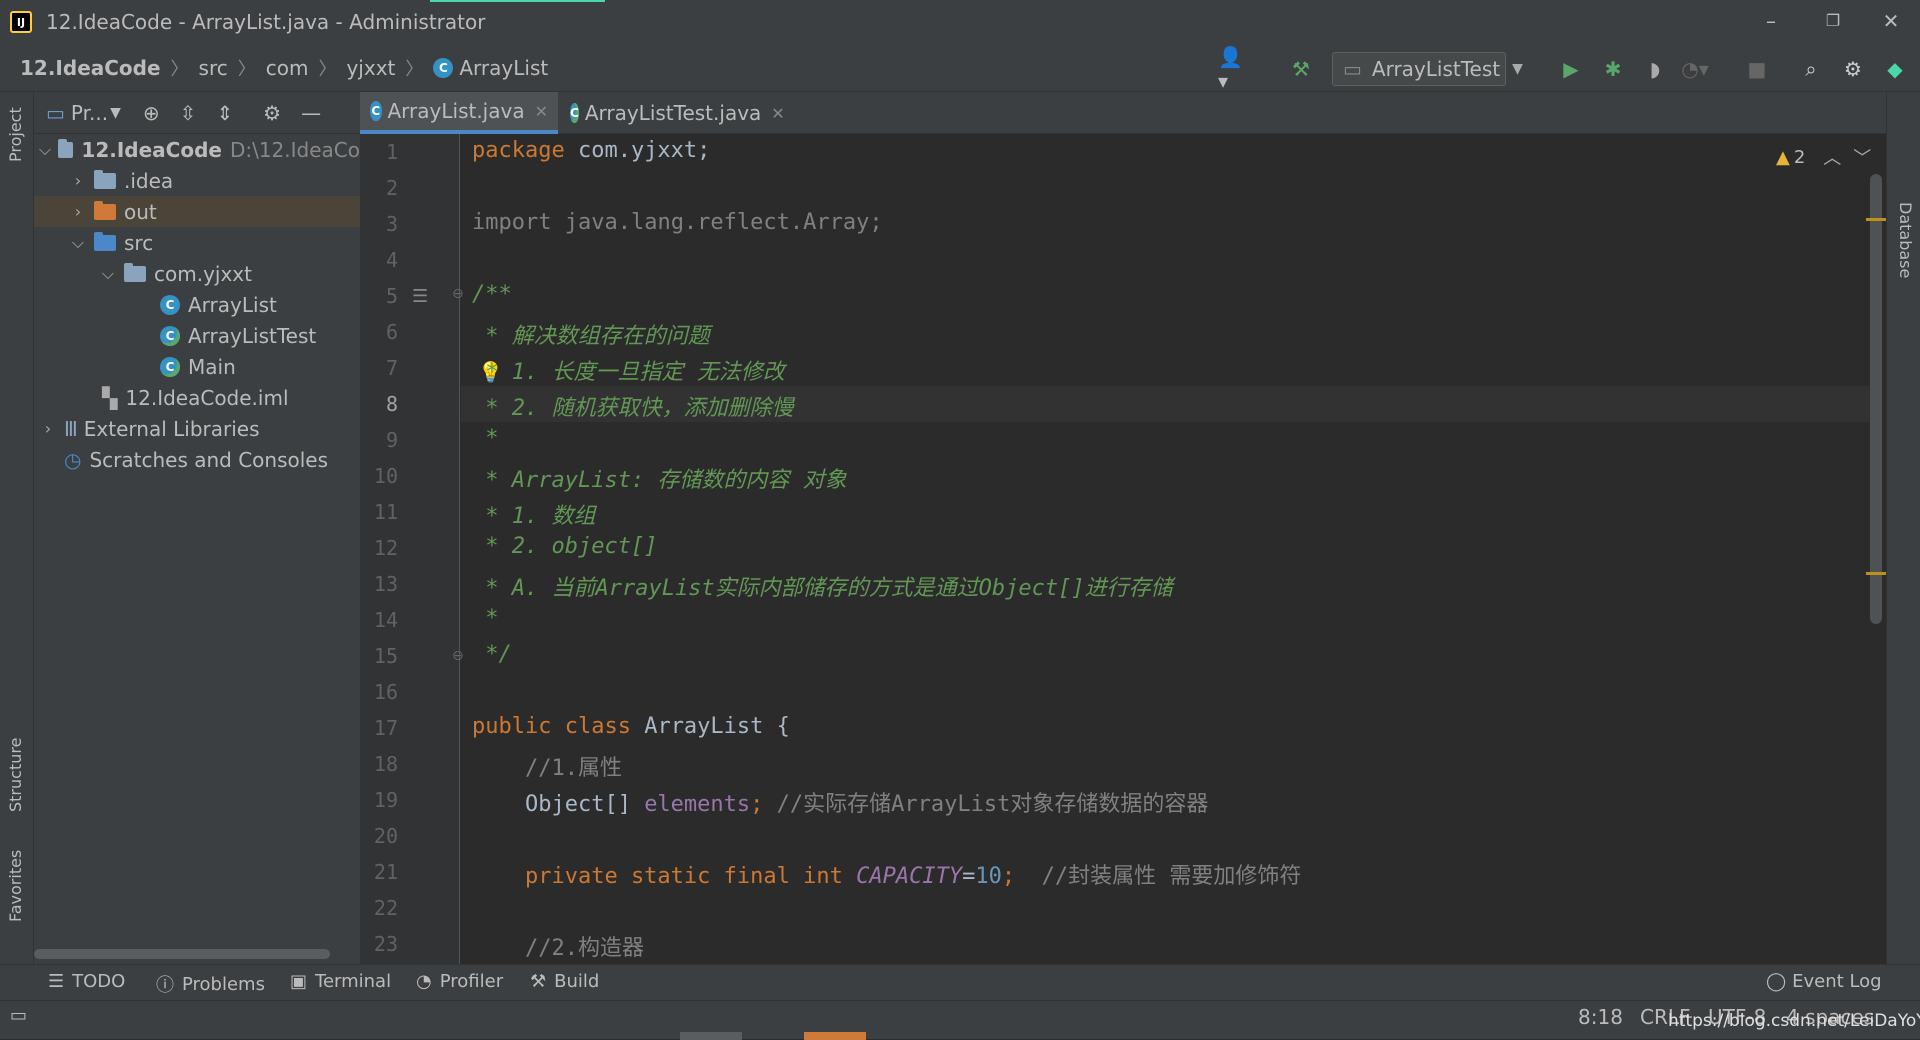 Image resolution: width=1920 pixels, height=1040 pixels. What do you see at coordinates (471, 981) in the screenshot?
I see `tool-label: Profiler` at bounding box center [471, 981].